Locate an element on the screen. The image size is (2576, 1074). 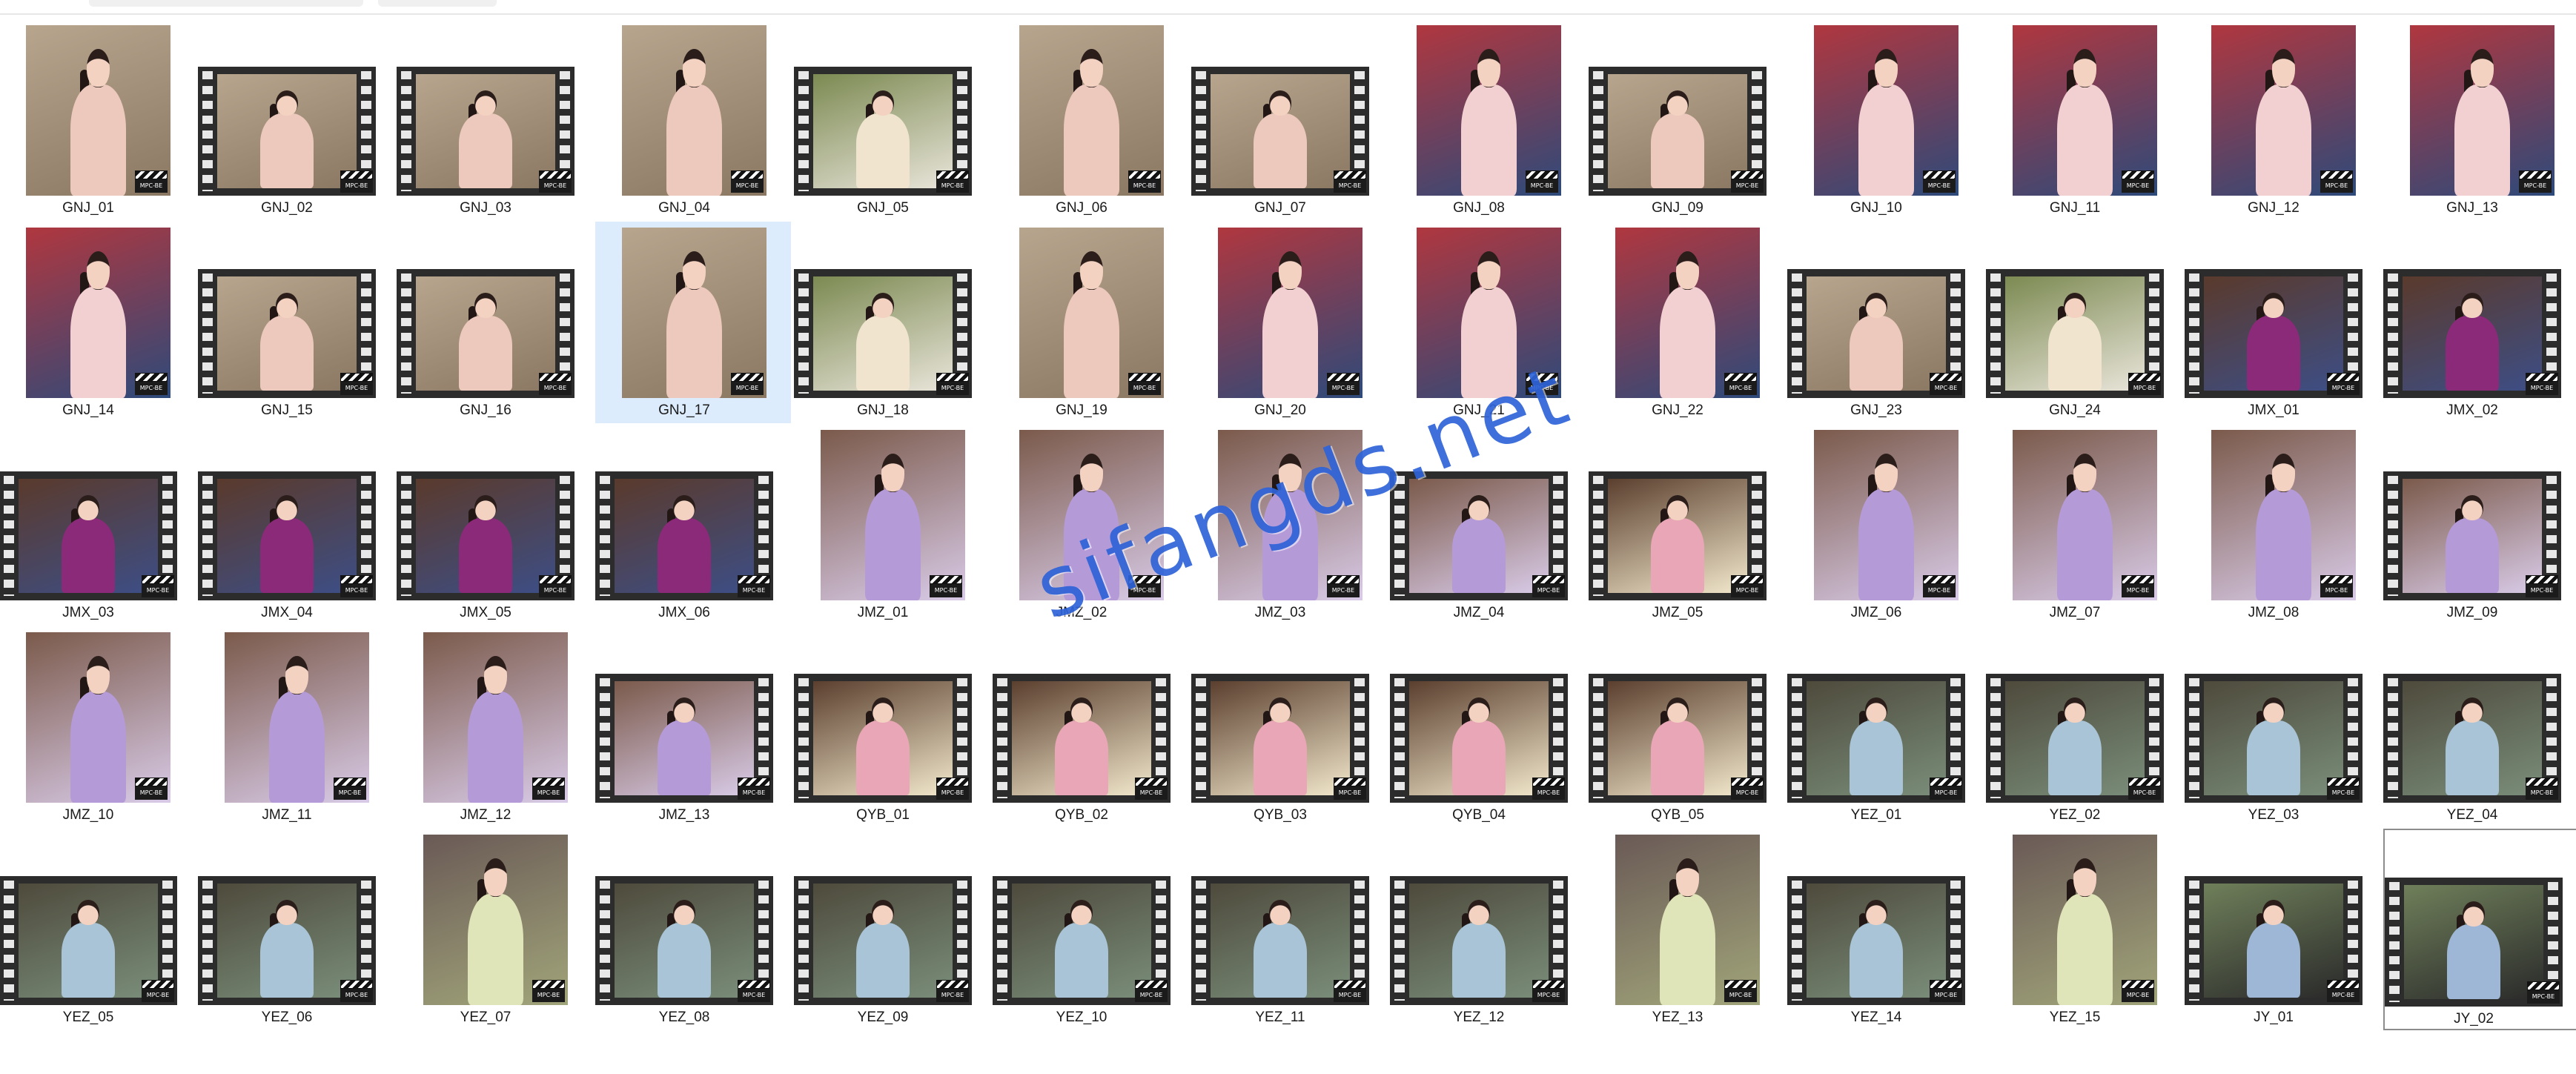
thumbnail-scene is located at coordinates (684, 536).